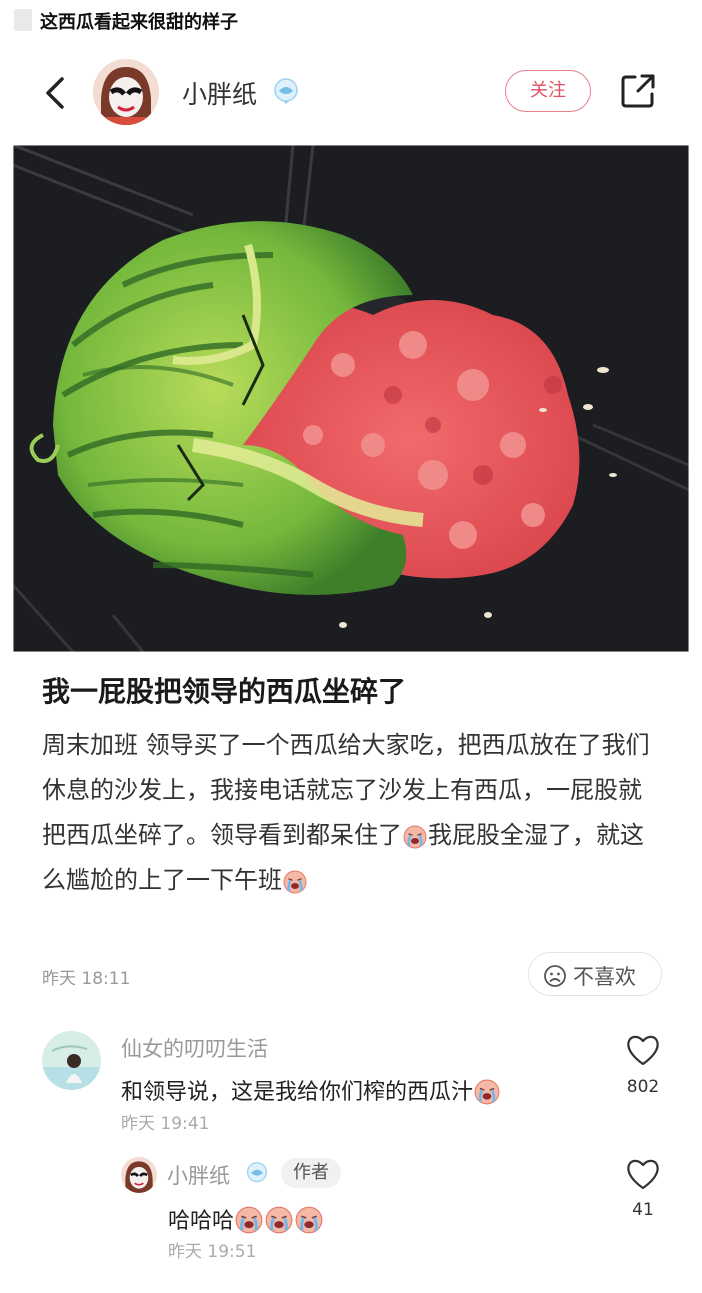 The image size is (702, 1293). I want to click on author-name: 小胖纸, so click(219, 93).